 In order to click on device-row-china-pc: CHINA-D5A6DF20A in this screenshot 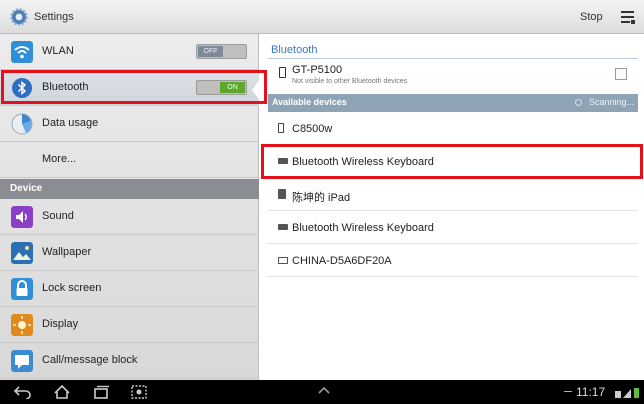, I will do `click(453, 260)`.